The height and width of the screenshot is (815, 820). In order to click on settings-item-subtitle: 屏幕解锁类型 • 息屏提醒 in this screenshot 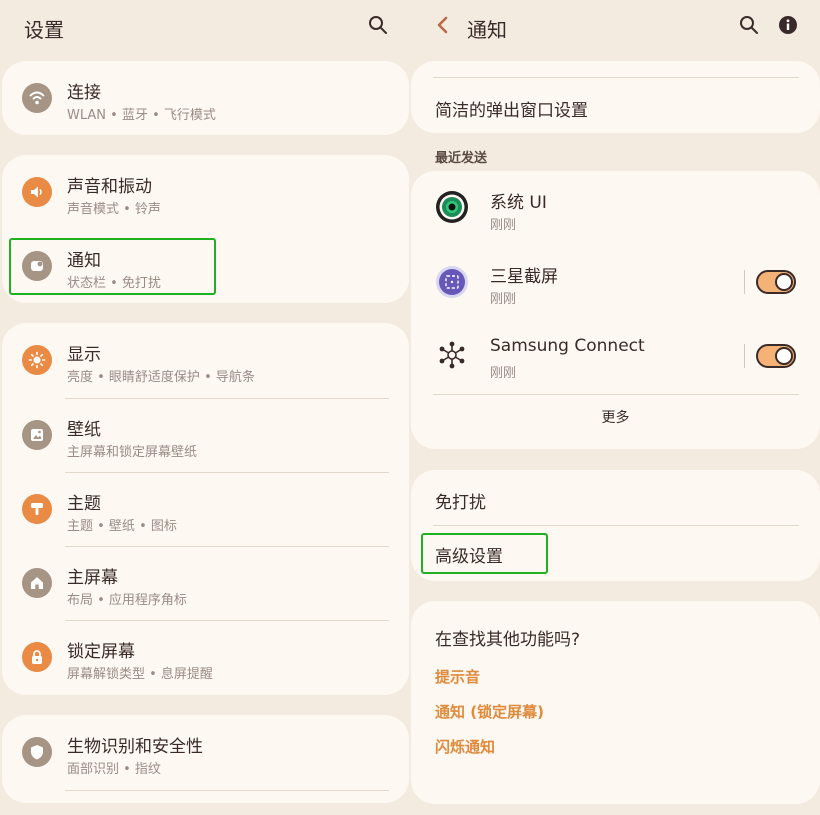, I will do `click(140, 674)`.